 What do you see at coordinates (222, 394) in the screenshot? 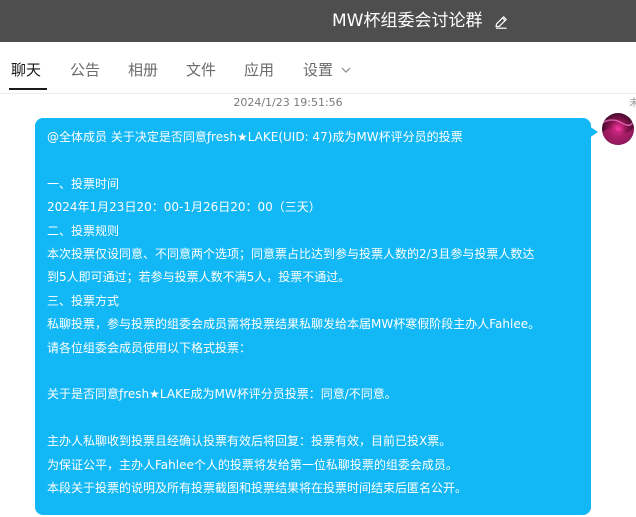
I see `message-line: 关于是否同意ƒresh★LAKE成为MW杯评分员投票：同意/不同意。` at bounding box center [222, 394].